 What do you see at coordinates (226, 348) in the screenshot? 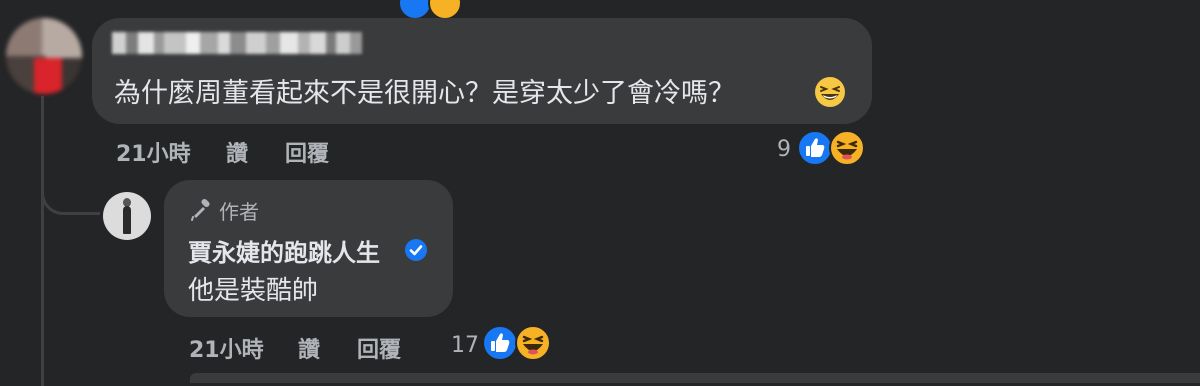
I see `reply-timestamp: 21小時` at bounding box center [226, 348].